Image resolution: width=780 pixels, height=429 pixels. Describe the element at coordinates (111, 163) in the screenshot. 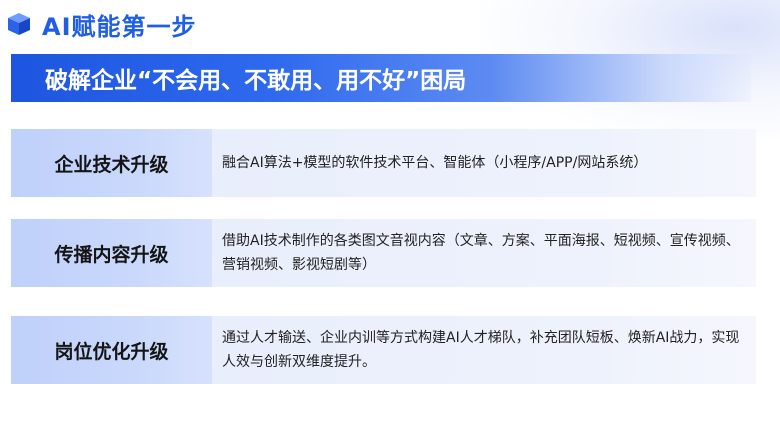

I see `row-label: 企业技术升级` at that location.